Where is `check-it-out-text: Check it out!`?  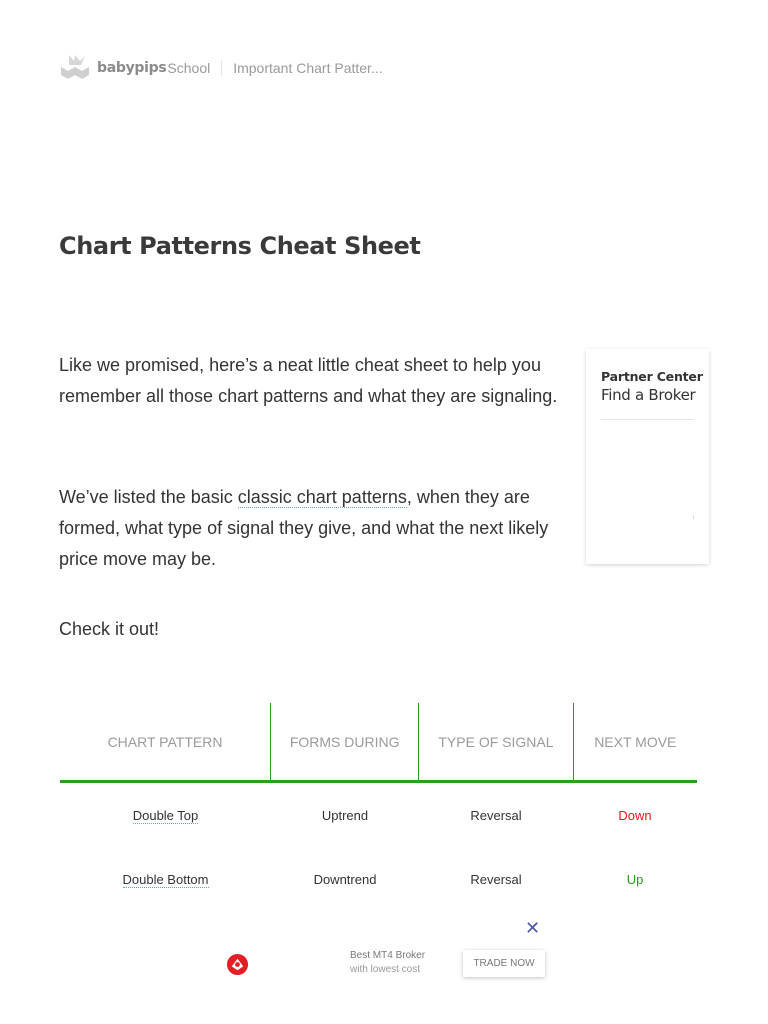
check-it-out-text: Check it out! is located at coordinates (109, 629).